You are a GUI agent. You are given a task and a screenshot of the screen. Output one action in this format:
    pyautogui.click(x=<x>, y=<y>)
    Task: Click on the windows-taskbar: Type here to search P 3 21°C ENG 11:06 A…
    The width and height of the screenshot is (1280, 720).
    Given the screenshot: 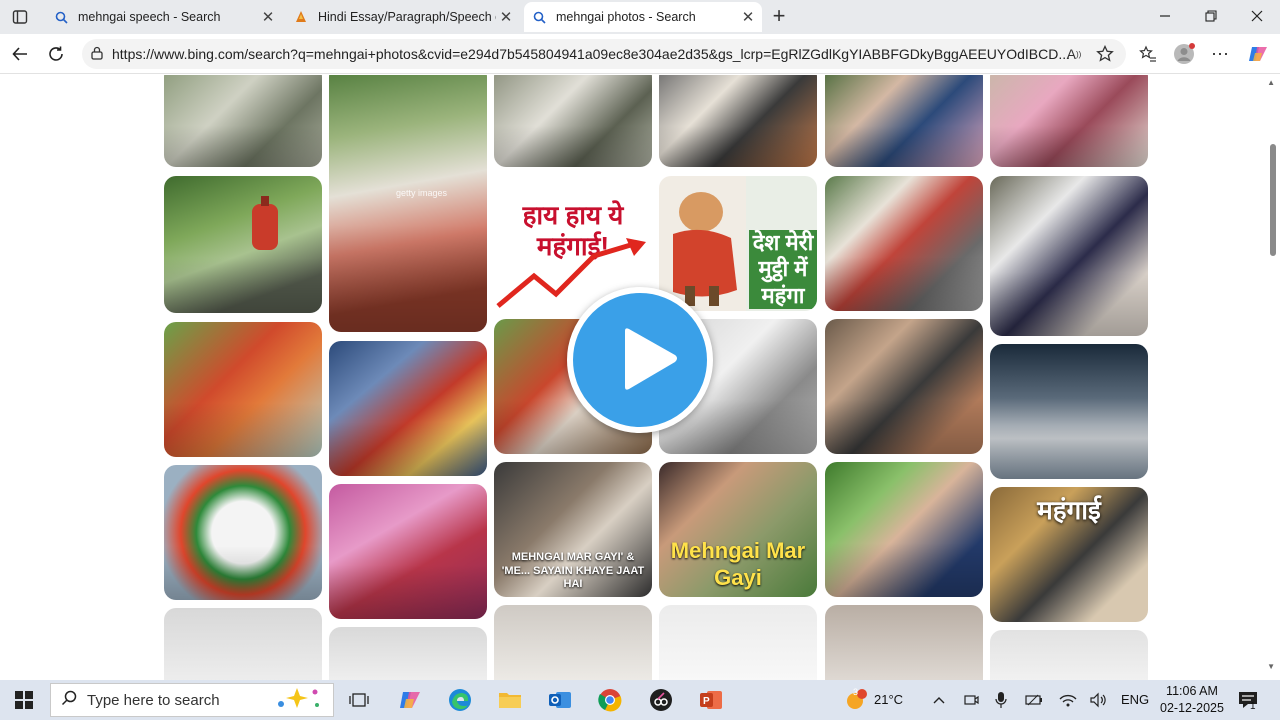 What is the action you would take?
    pyautogui.click(x=640, y=700)
    